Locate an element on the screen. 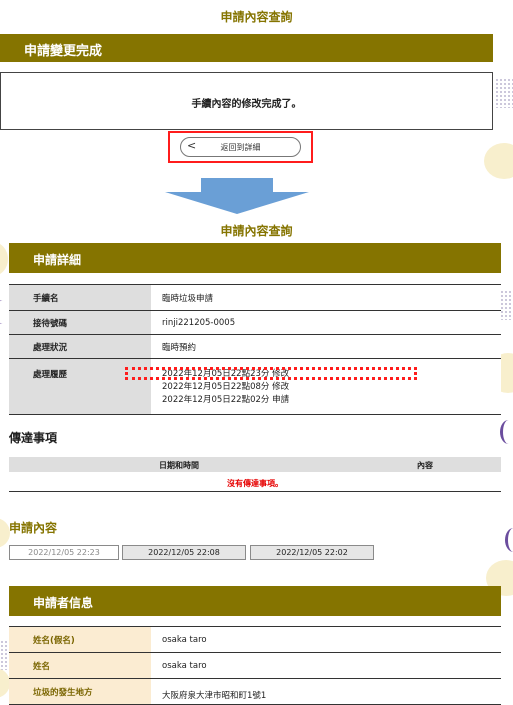 The height and width of the screenshot is (705, 513). highlight-dotted-frame is located at coordinates (271, 373).